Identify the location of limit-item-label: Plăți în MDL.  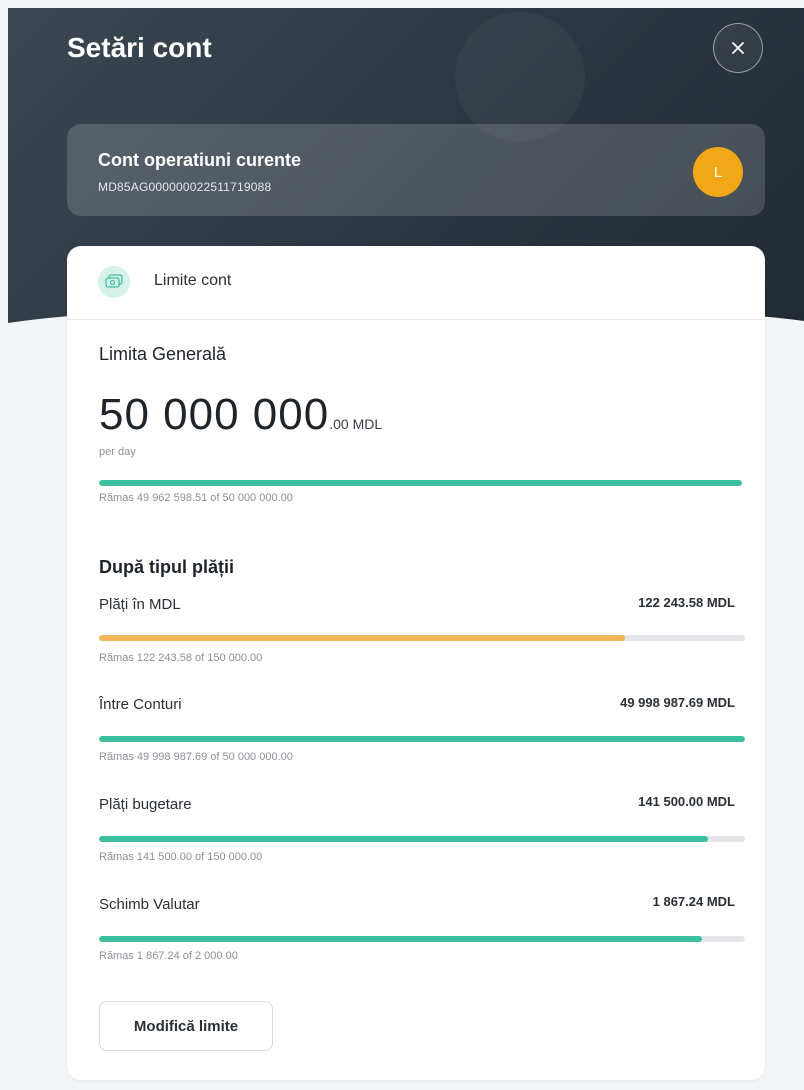
(140, 604).